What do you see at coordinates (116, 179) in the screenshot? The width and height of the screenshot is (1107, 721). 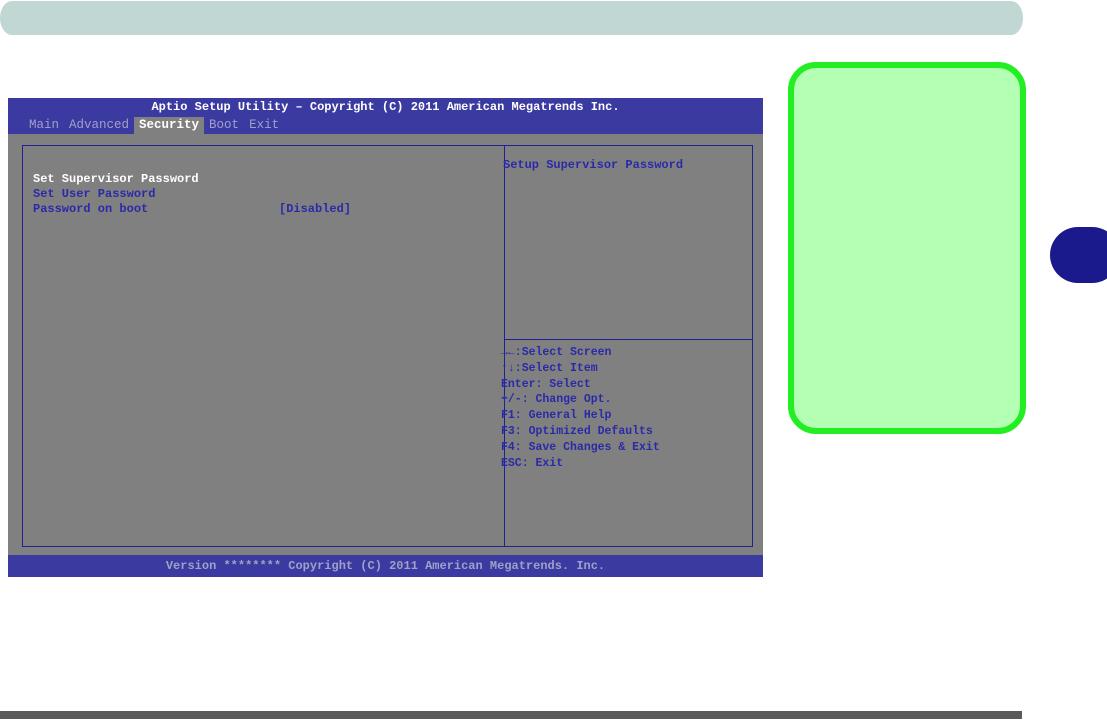 I see `set-supervisor-password-item: Set Supervisor Password` at bounding box center [116, 179].